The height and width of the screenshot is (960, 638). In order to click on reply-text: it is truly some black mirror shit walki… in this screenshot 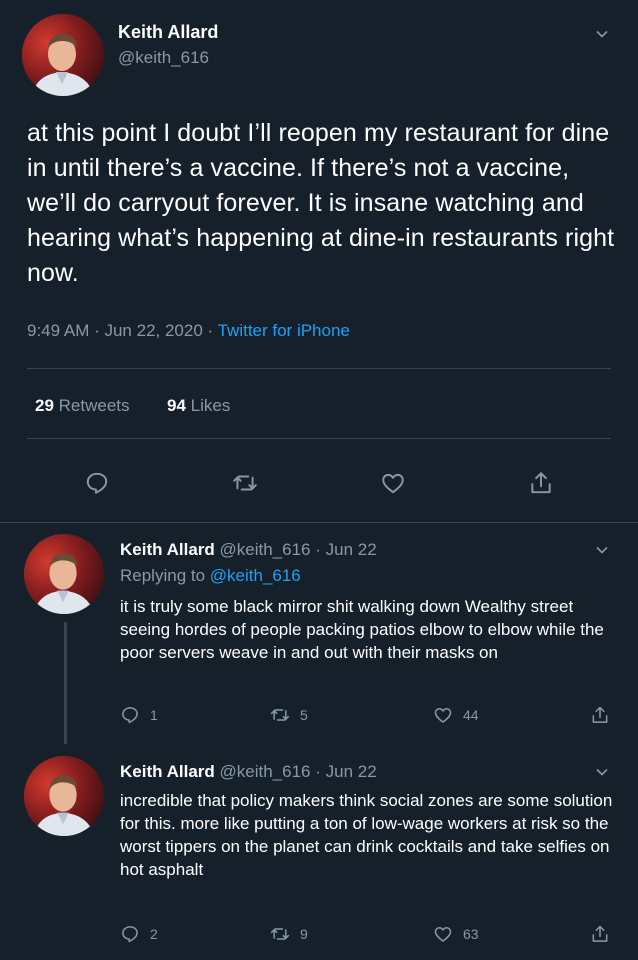, I will do `click(362, 629)`.